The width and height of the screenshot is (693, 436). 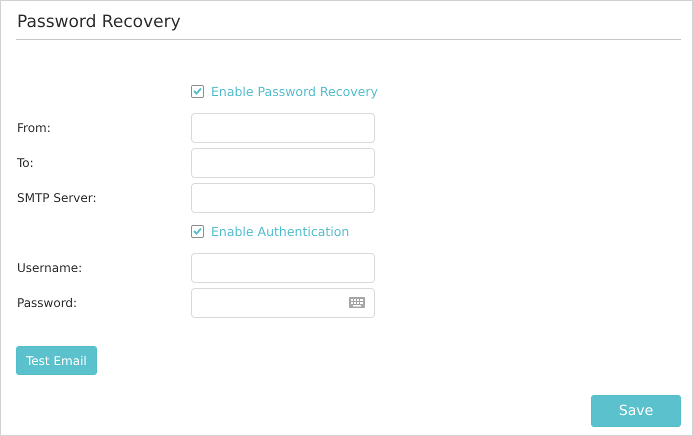 I want to click on field-label: Password:, so click(x=47, y=303).